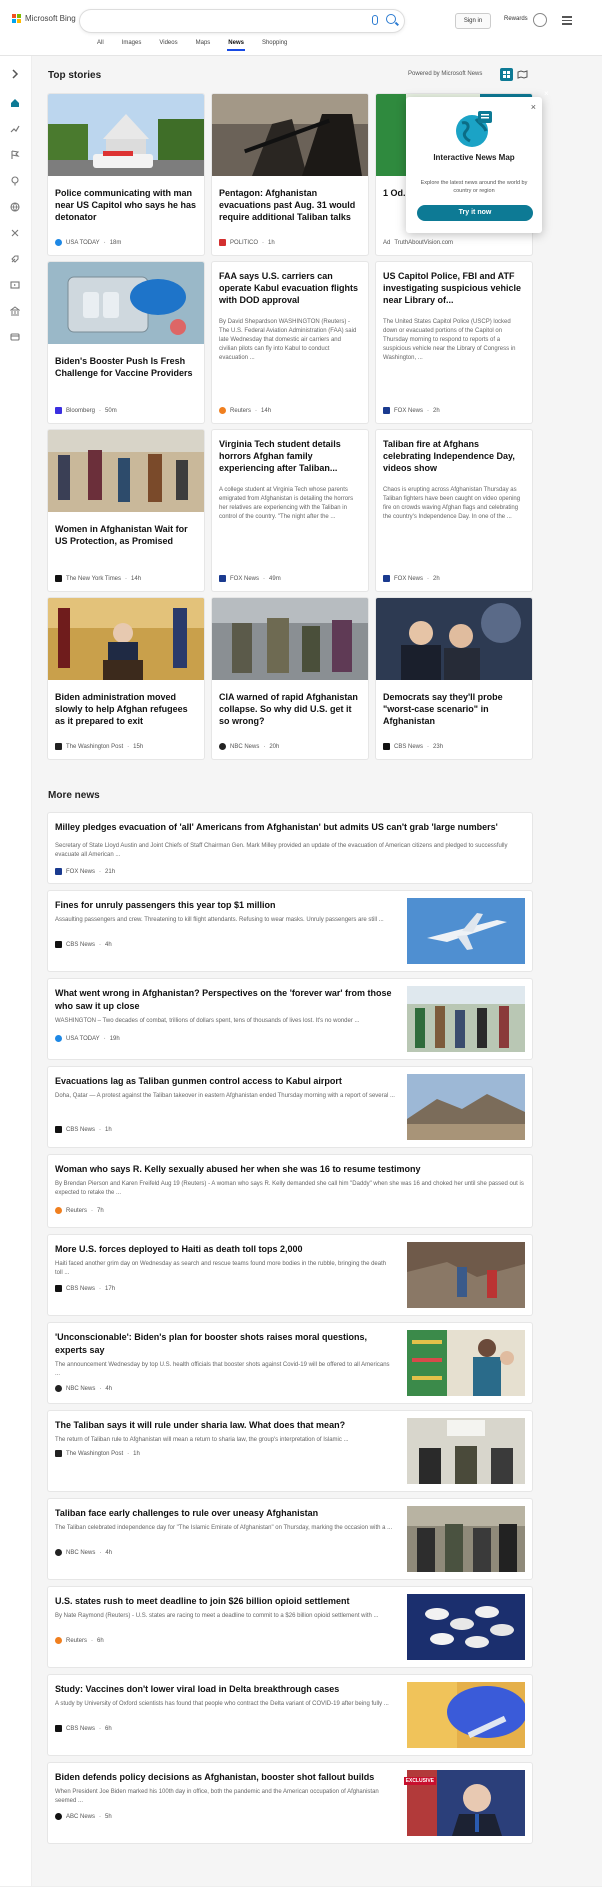 This screenshot has height=1903, width=602. I want to click on exclusive-badge: EXCLUSIVE, so click(419, 1781).